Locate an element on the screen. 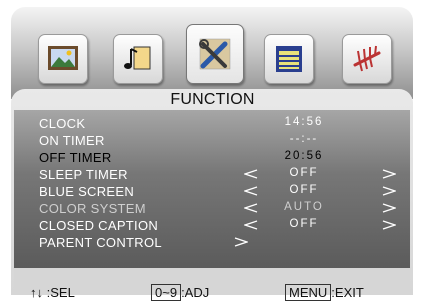 Image resolution: width=425 pixels, height=302 pixels. tab-picture is located at coordinates (63, 59).